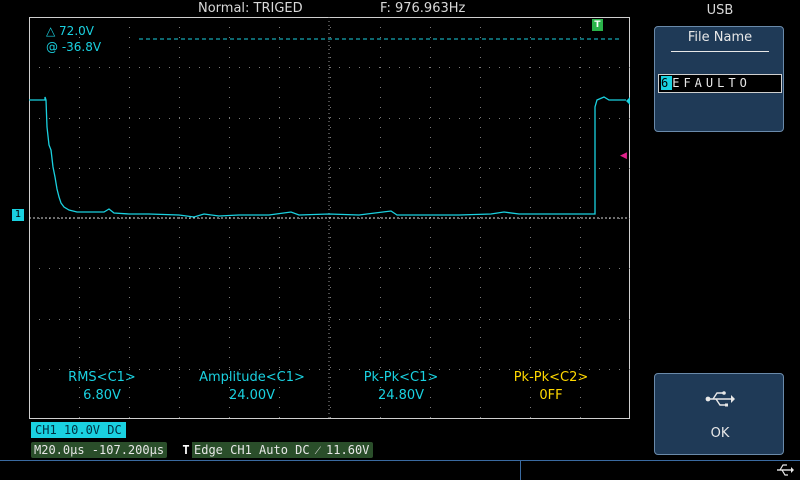  I want to click on measurement-label: RMS<C1>, so click(102, 377).